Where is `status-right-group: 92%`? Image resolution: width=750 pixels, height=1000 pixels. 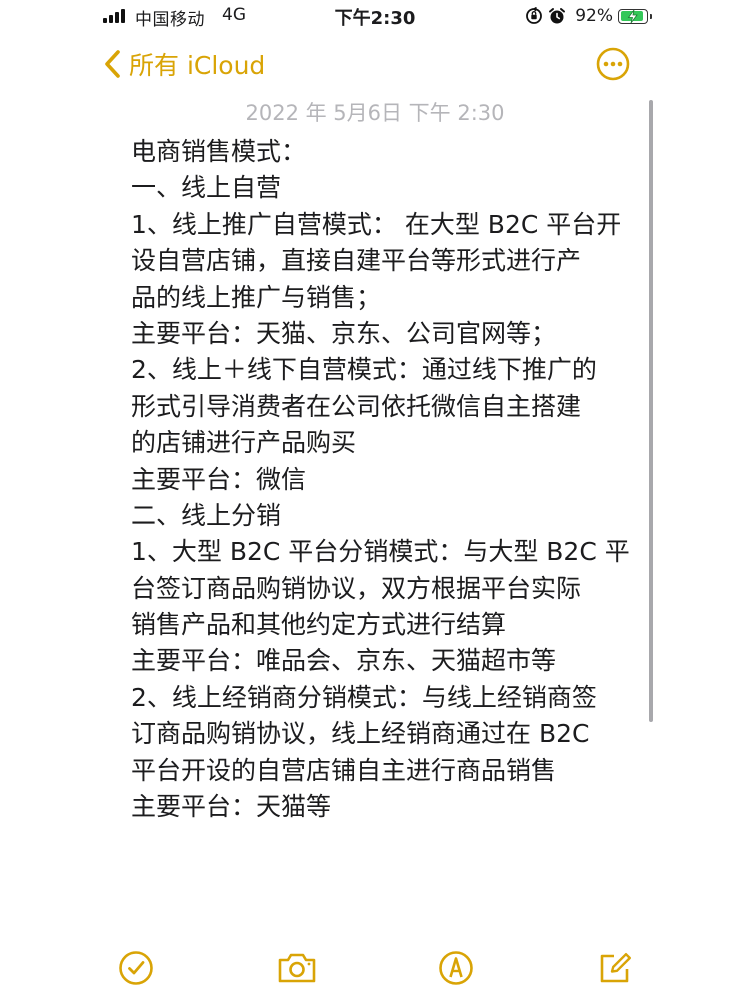
status-right-group: 92% is located at coordinates (588, 16).